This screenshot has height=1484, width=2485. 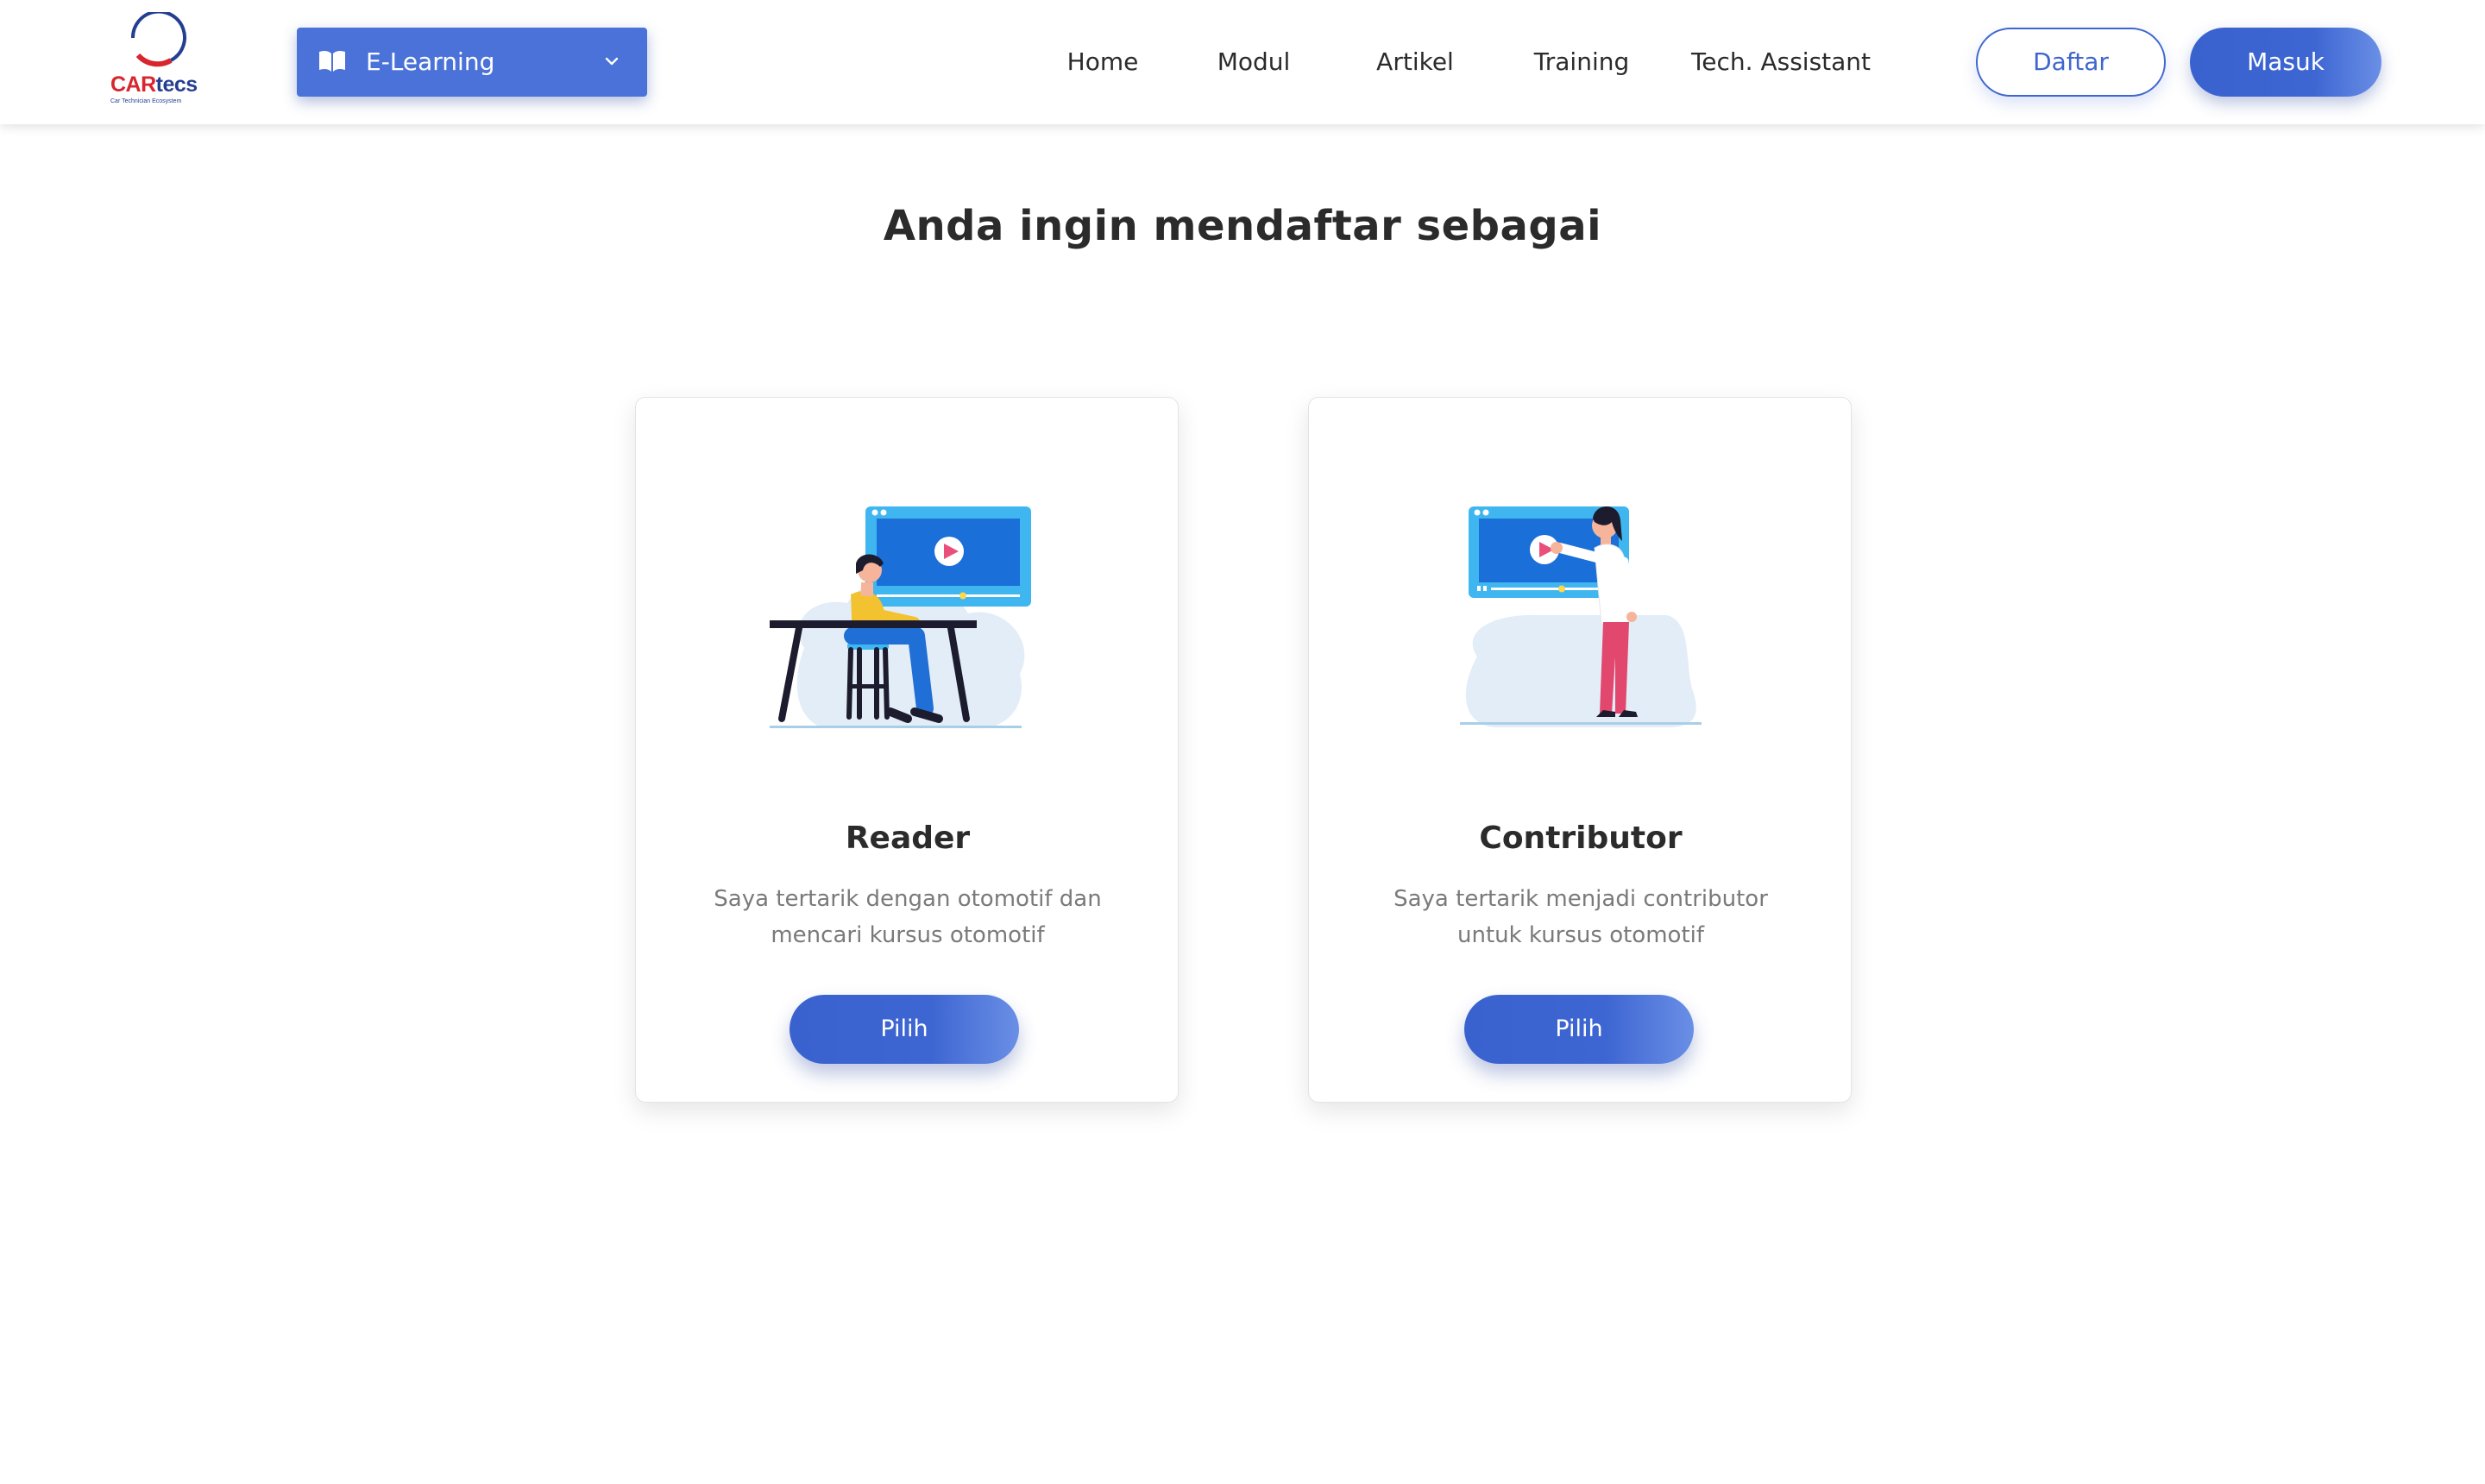 I want to click on person-presenting-video-illustration, so click(x=1581, y=616).